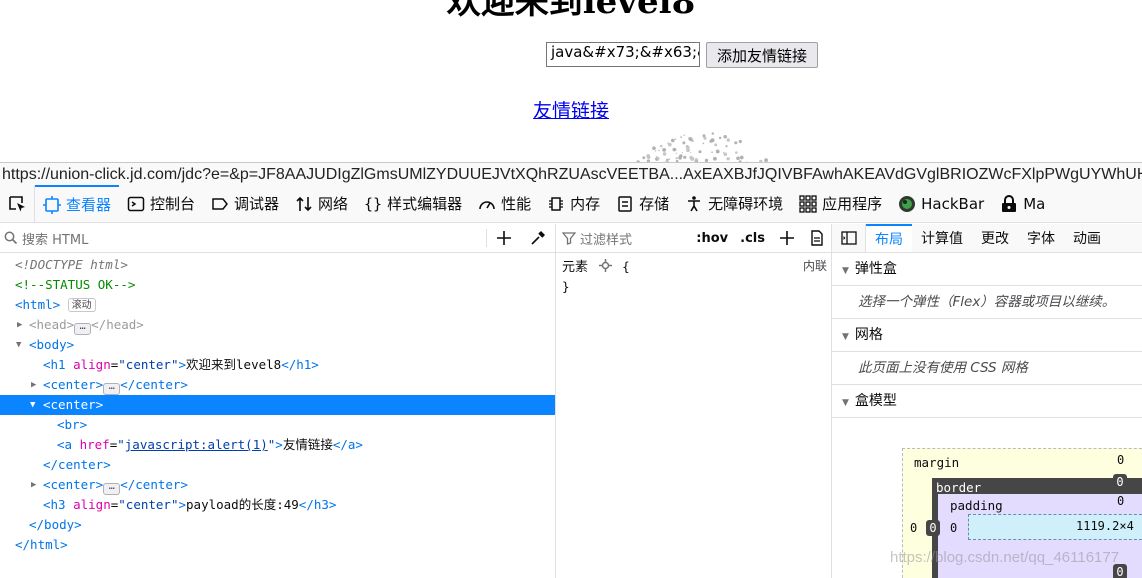 The height and width of the screenshot is (578, 1142). What do you see at coordinates (77, 203) in the screenshot?
I see `tab-inspector: 查看器` at bounding box center [77, 203].